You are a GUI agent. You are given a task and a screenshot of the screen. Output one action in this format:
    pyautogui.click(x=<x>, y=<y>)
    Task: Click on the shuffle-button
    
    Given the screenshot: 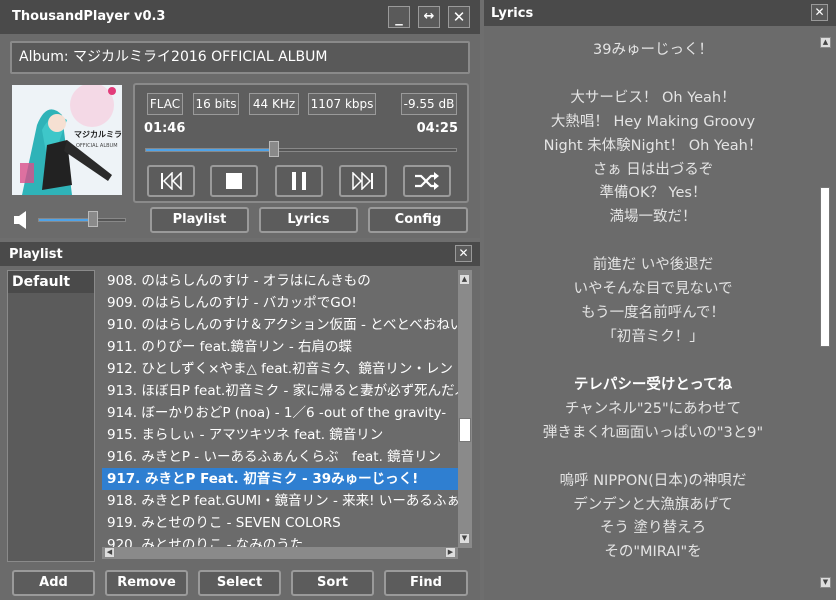 What is the action you would take?
    pyautogui.click(x=427, y=181)
    